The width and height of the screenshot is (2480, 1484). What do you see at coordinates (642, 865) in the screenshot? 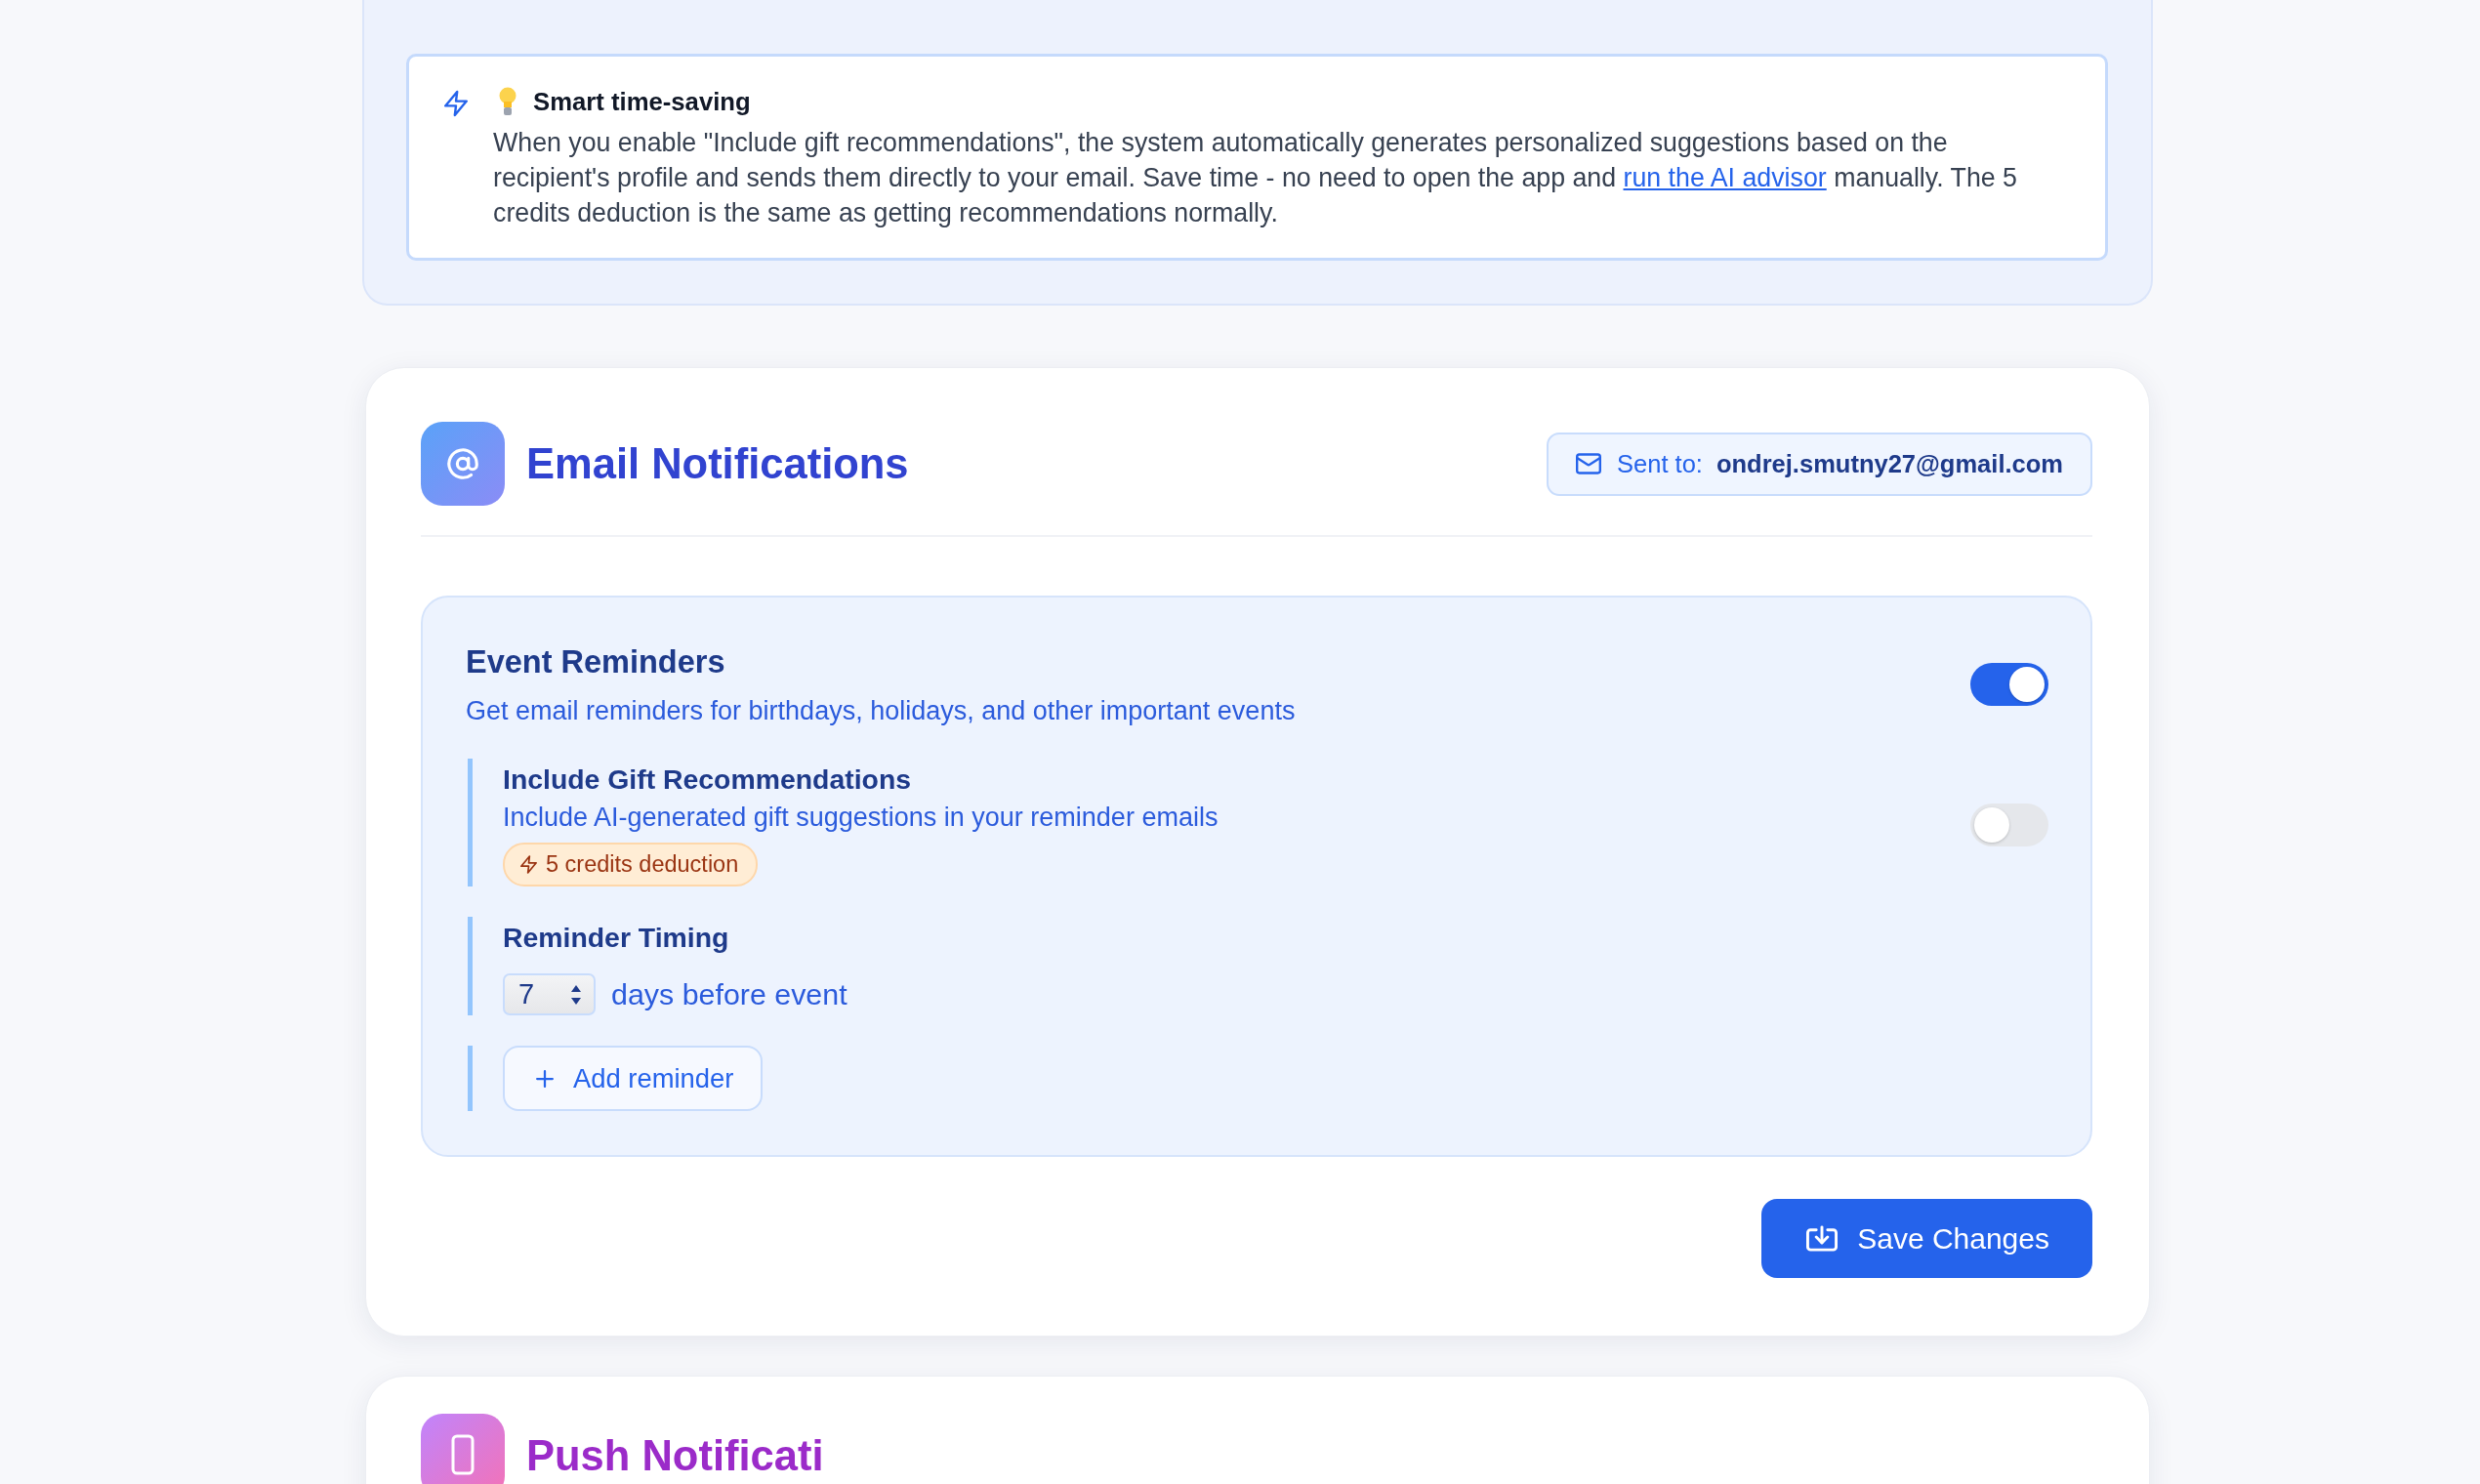
I see `credits-text: 5 credits deduction` at bounding box center [642, 865].